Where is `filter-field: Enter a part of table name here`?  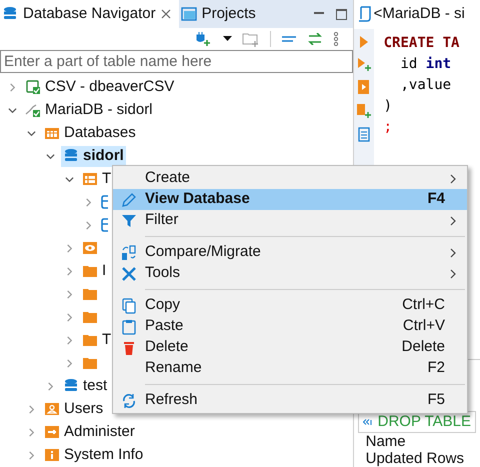 filter-field: Enter a part of table name here is located at coordinates (176, 61).